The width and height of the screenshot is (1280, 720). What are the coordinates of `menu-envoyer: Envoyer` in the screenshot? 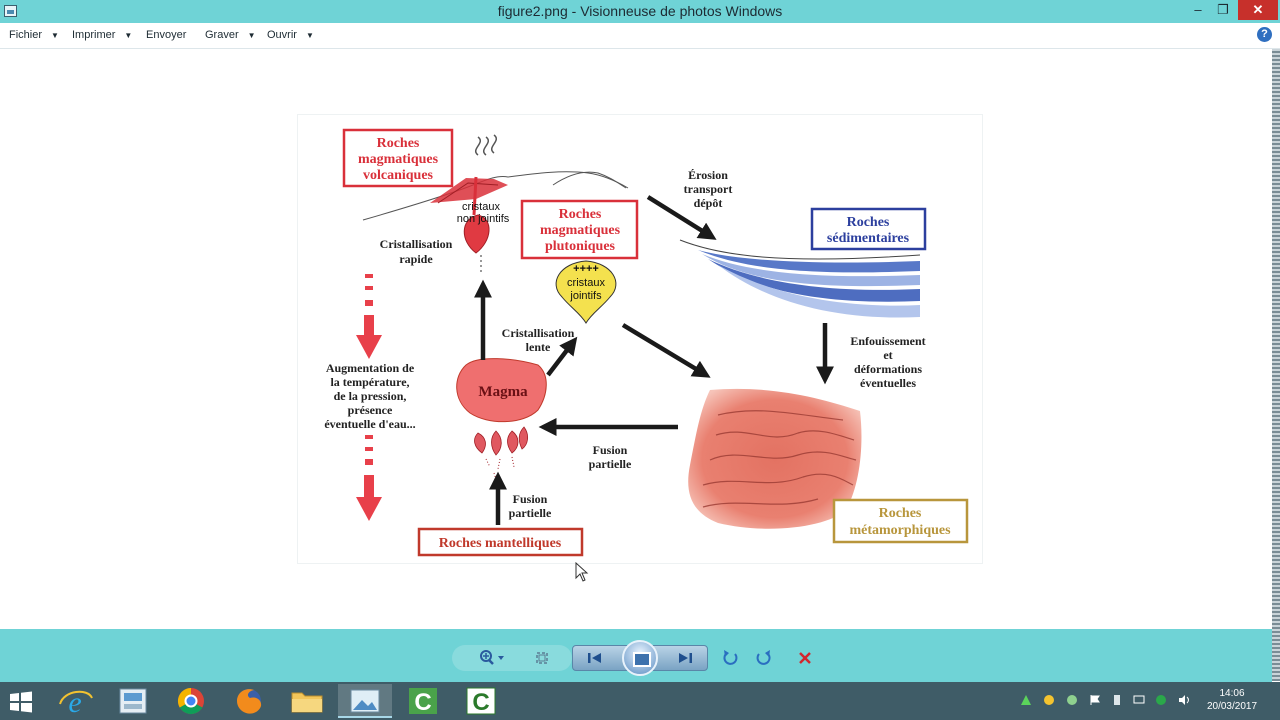 It's located at (166, 35).